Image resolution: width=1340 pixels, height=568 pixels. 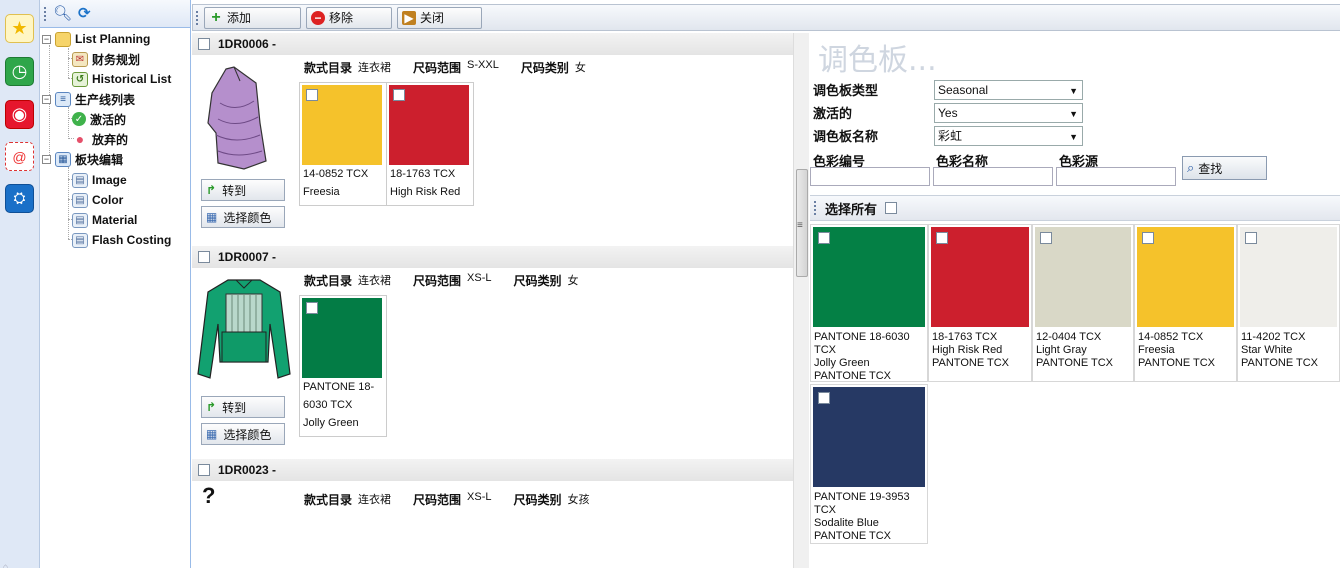 I want to click on table-icon: ▦, so click(x=63, y=159).